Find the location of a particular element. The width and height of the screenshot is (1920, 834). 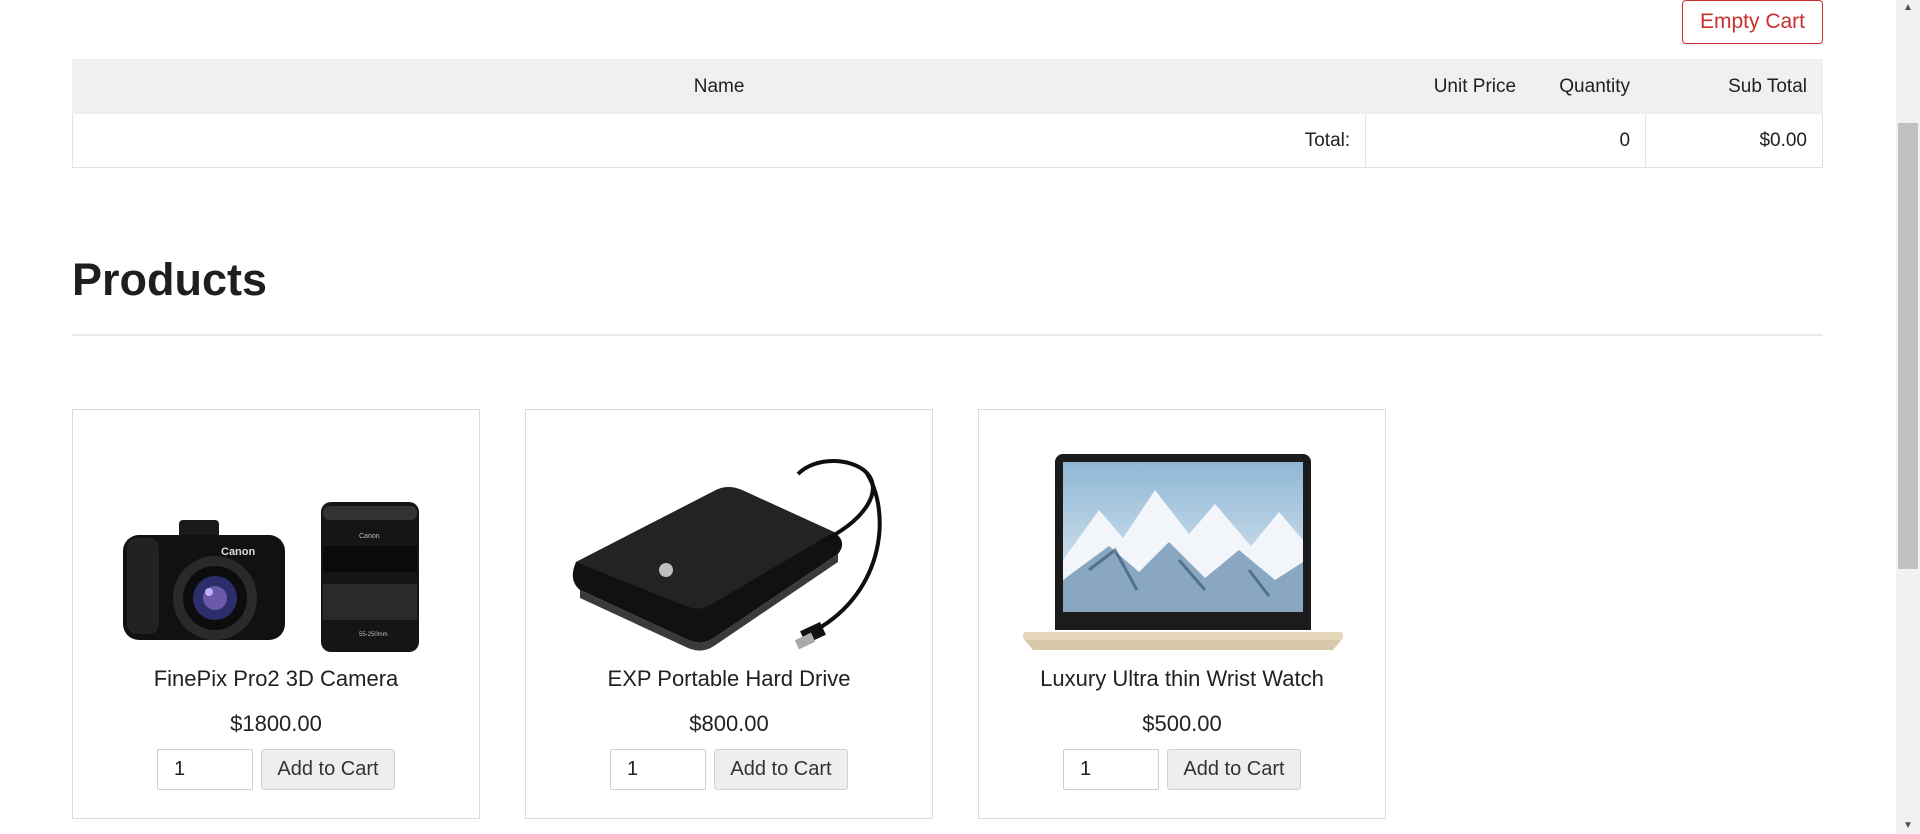

svg-text: 55-250mm is located at coordinates (373, 635).